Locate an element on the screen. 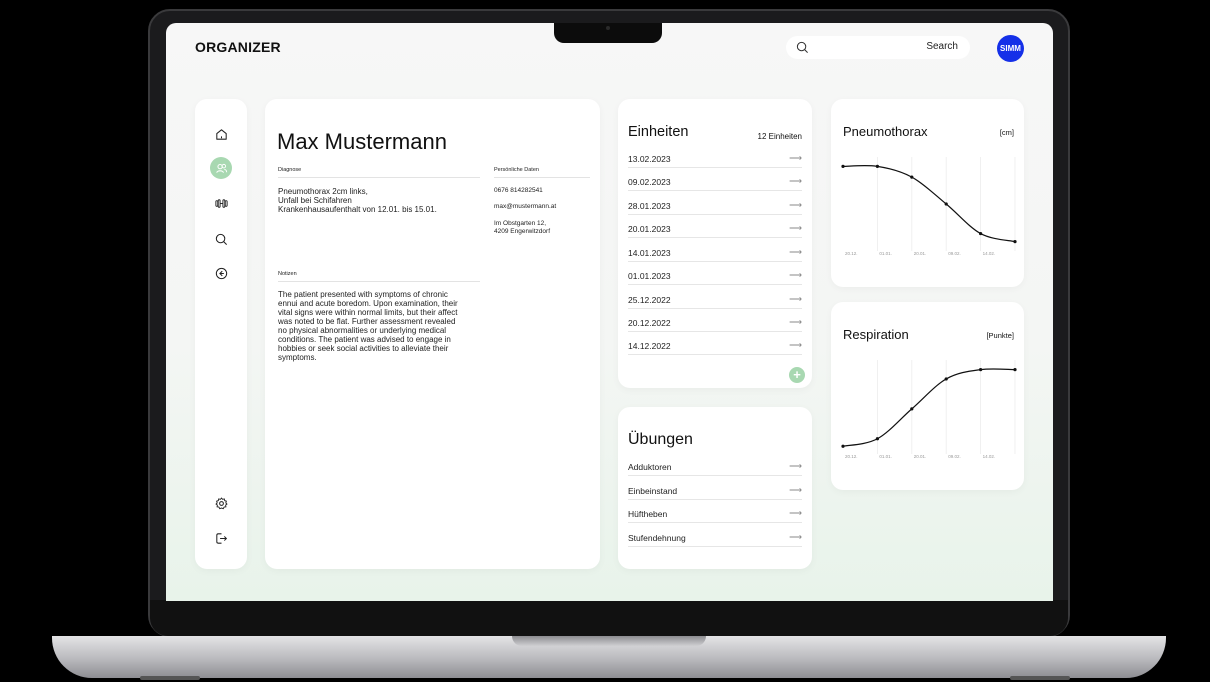 Image resolution: width=1210 pixels, height=682 pixels. add-session-button: + is located at coordinates (797, 375).